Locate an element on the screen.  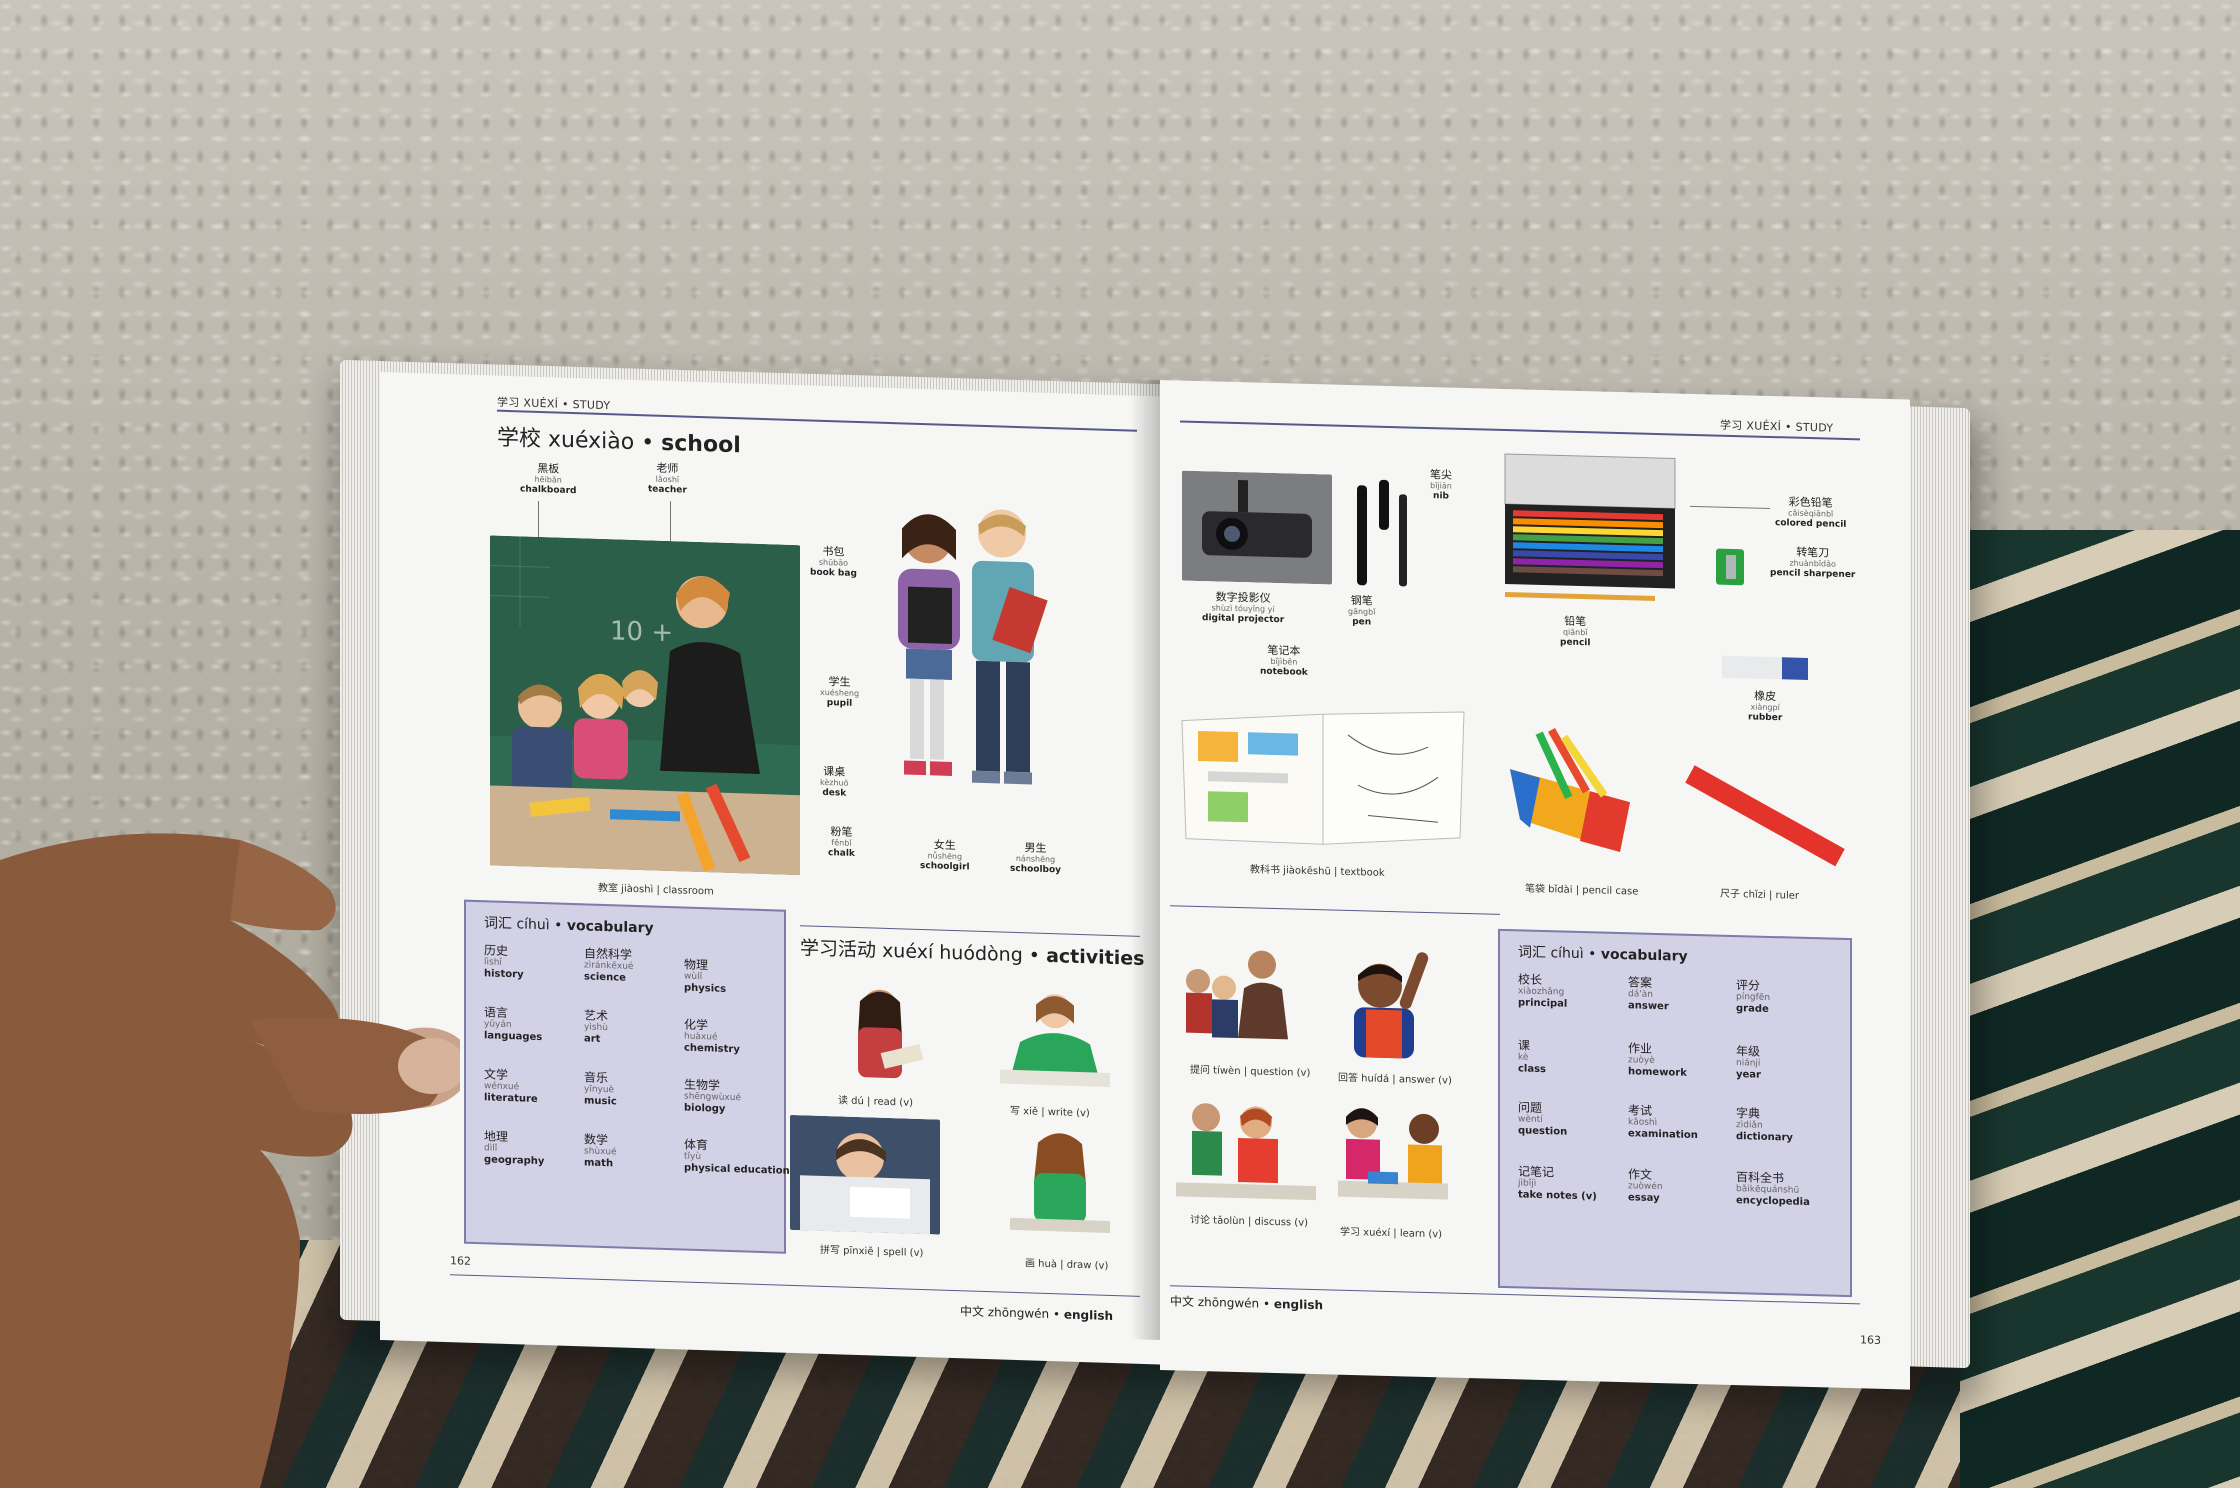
sharpener-photo is located at coordinates (1730, 566).